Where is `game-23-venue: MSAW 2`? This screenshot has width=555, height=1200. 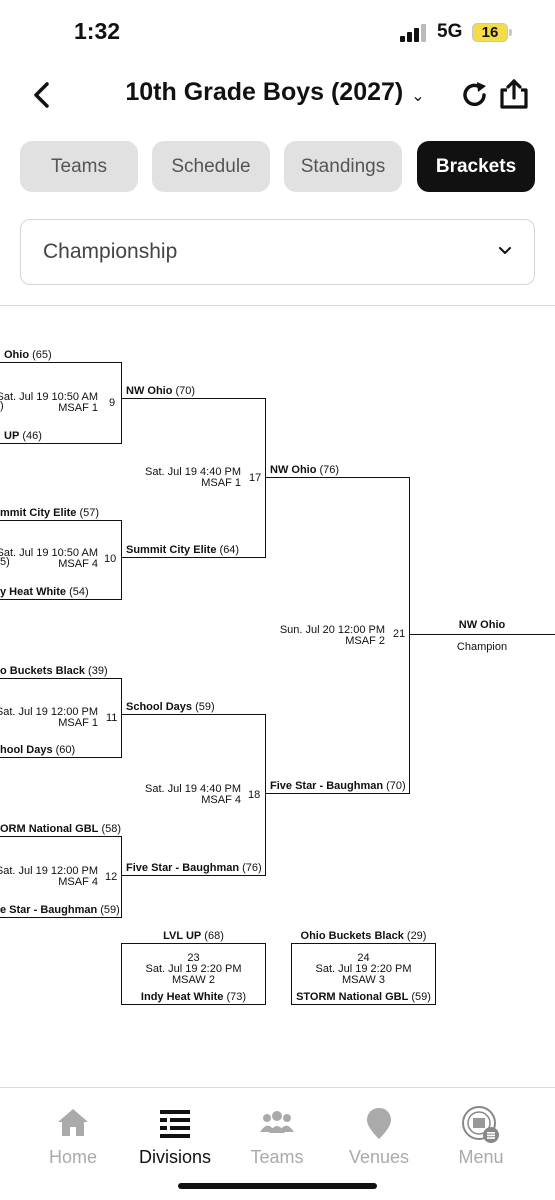
game-23-venue: MSAW 2 is located at coordinates (193, 980).